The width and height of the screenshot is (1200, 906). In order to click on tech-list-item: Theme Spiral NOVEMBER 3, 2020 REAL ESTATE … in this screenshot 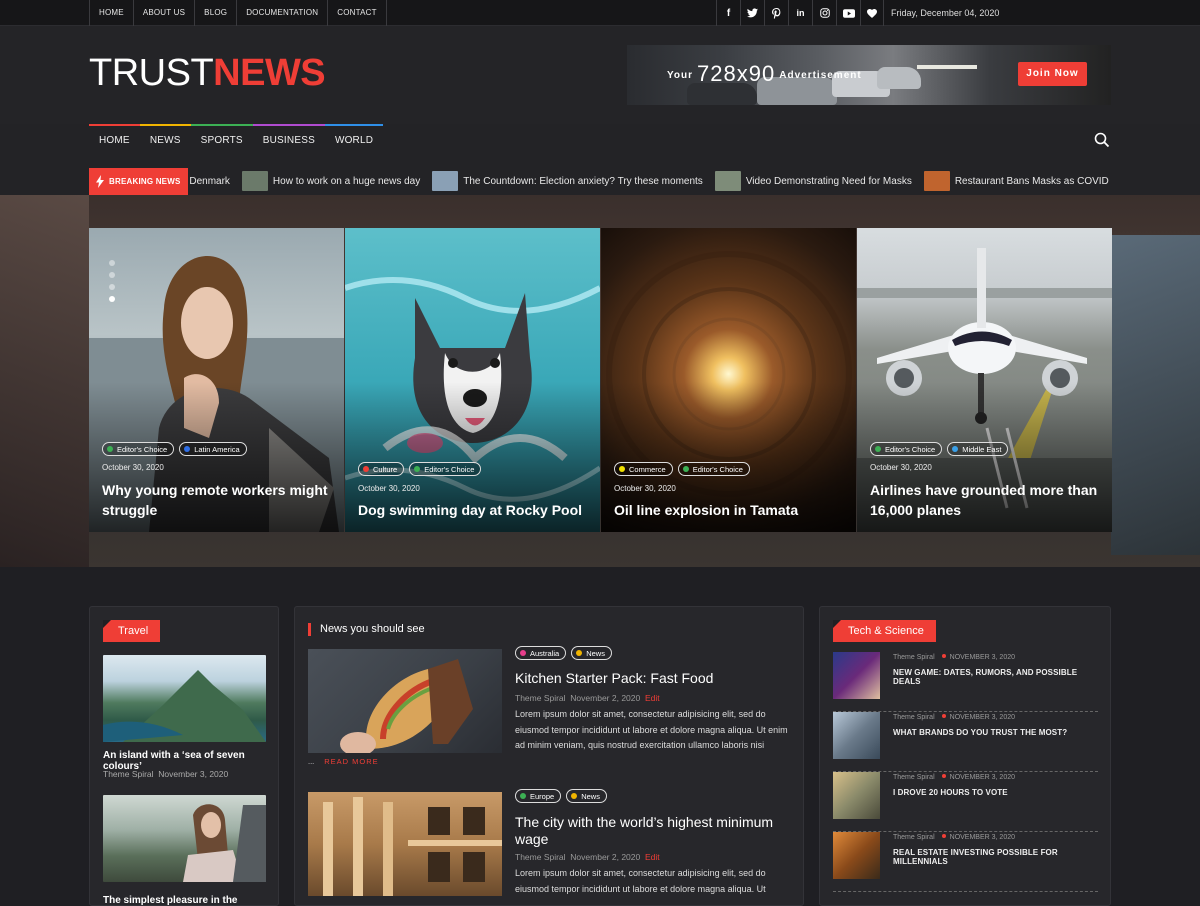, I will do `click(965, 862)`.